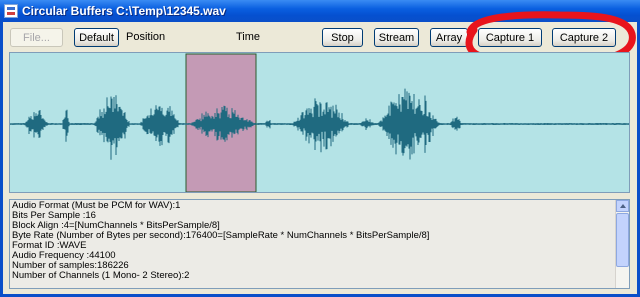 This screenshot has height=297, width=640. What do you see at coordinates (96, 37) in the screenshot?
I see `default-button: Default` at bounding box center [96, 37].